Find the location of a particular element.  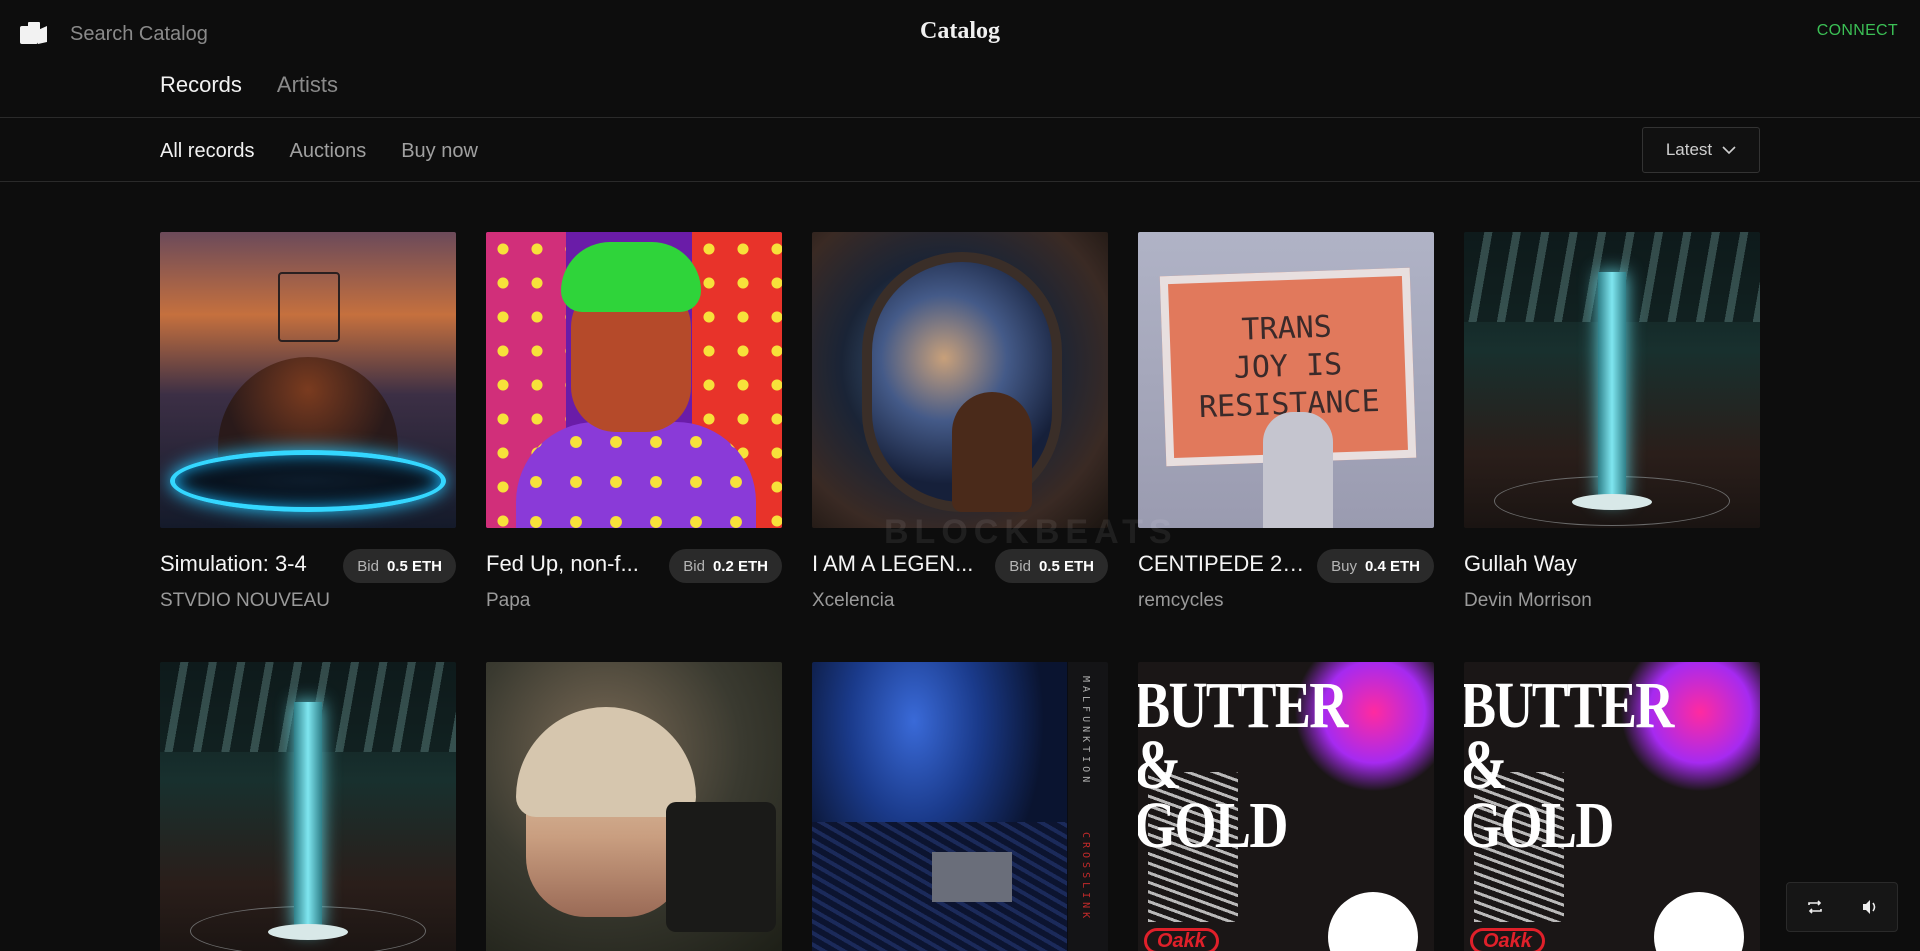

record-title: Simulation: 3-4 is located at coordinates (233, 564).